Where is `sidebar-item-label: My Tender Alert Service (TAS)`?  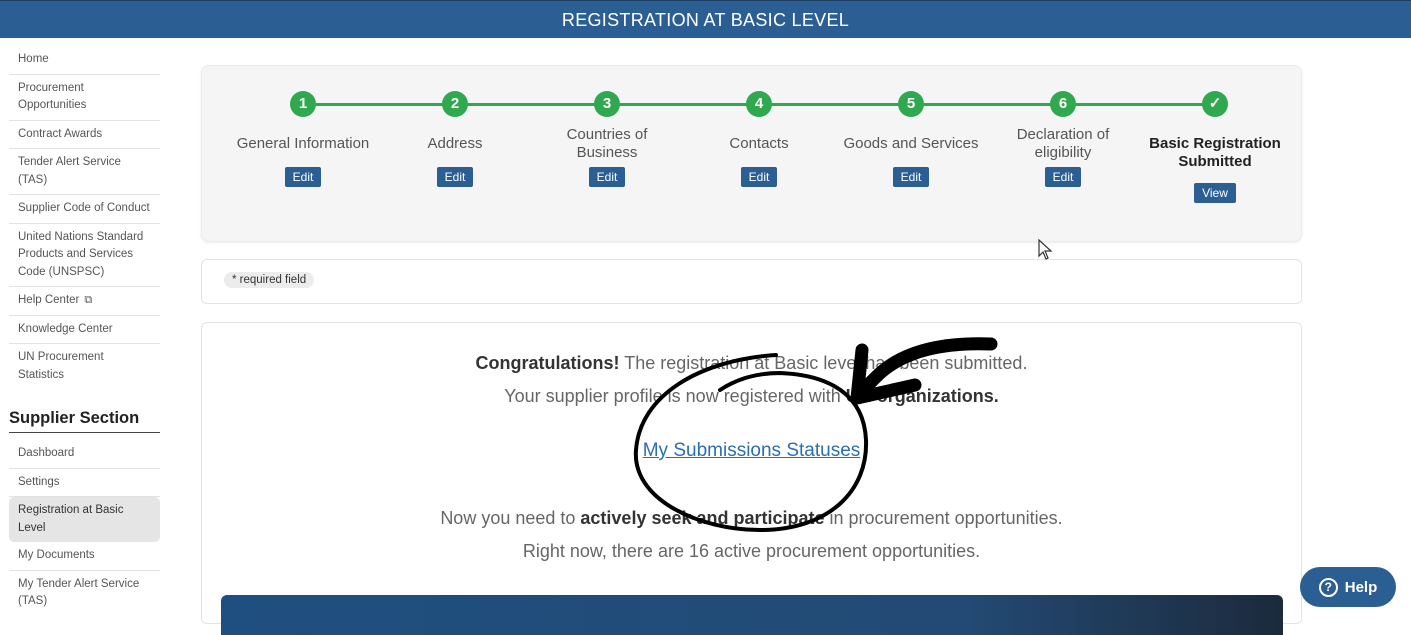 sidebar-item-label: My Tender Alert Service (TAS) is located at coordinates (79, 592).